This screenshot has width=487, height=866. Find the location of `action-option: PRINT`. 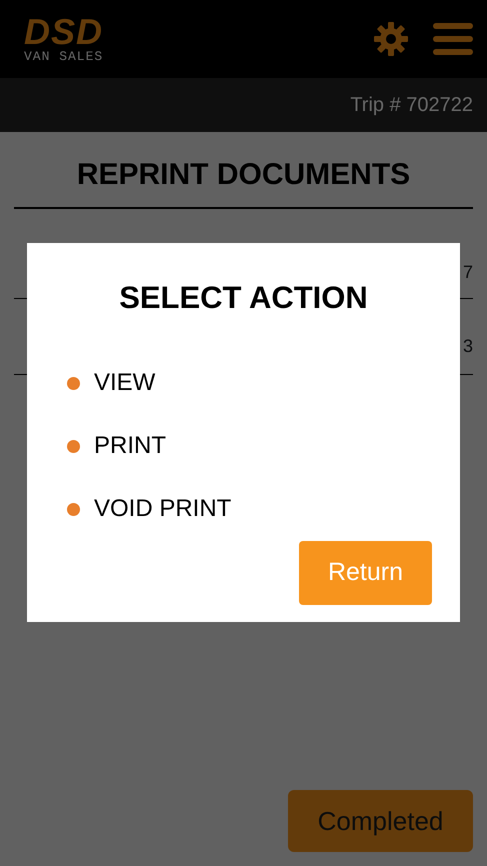

action-option: PRINT is located at coordinates (130, 446).